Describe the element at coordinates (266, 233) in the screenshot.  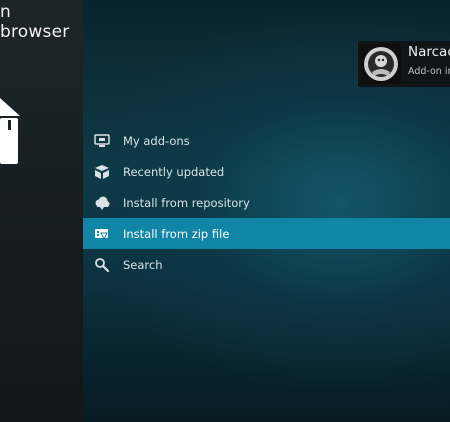
I see `menu-item-install-from-zip-file: Install from zip file` at that location.